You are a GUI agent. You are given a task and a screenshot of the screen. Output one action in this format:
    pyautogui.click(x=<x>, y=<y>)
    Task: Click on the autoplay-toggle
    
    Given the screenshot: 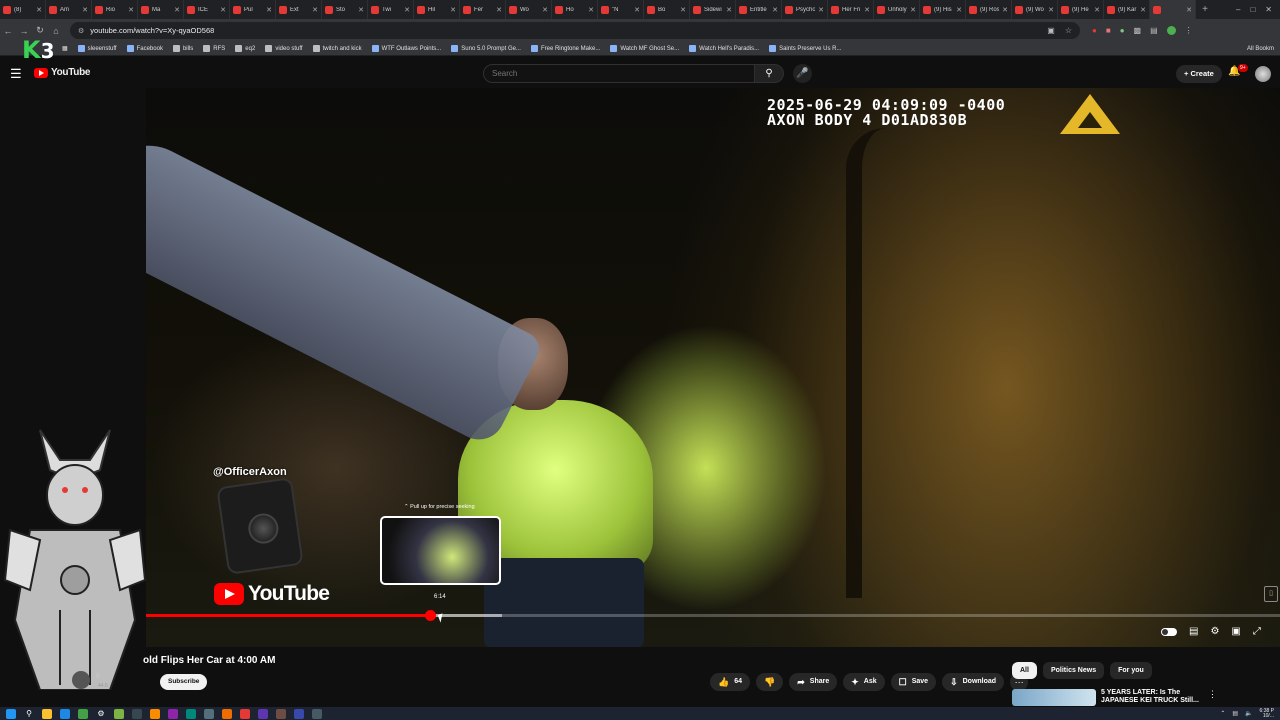 What is the action you would take?
    pyautogui.click(x=1169, y=631)
    